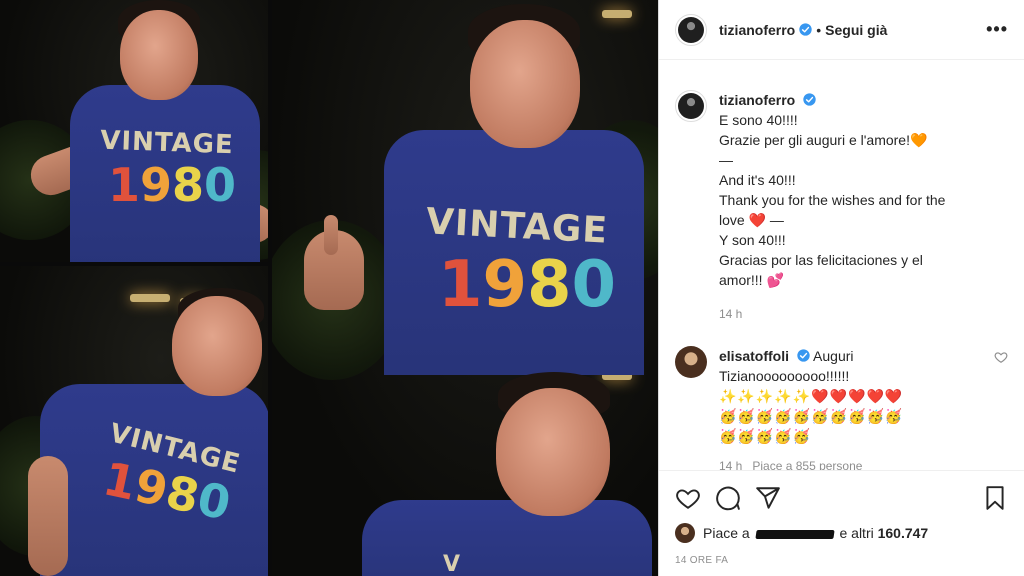 Image resolution: width=1024 pixels, height=576 pixels. I want to click on like-heart-icon, so click(688, 498).